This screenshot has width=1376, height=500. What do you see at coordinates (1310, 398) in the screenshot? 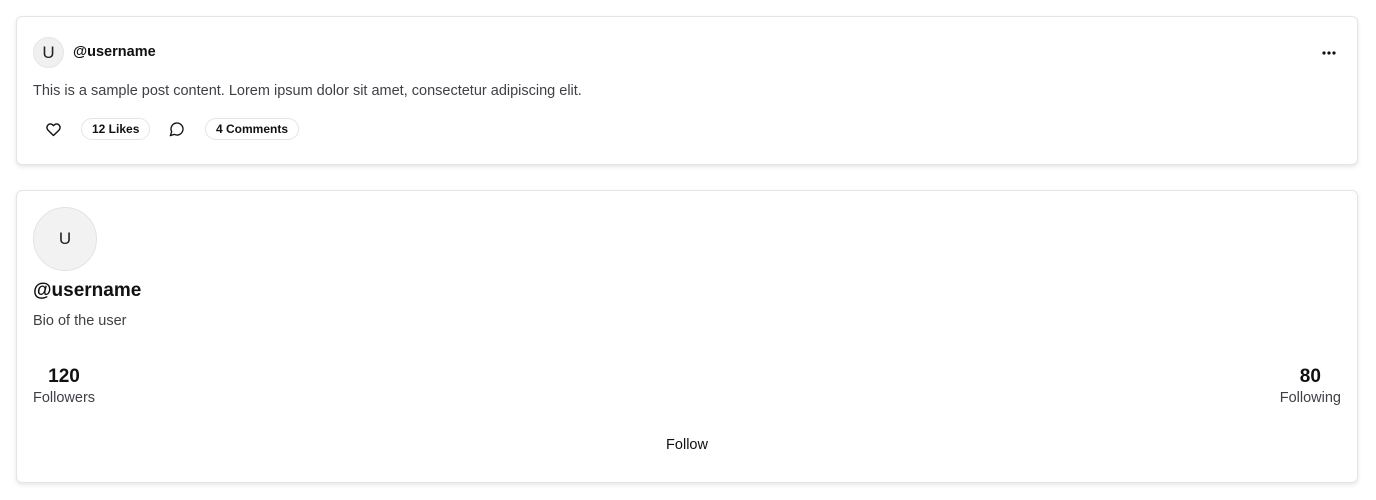
I see `following-label: Following` at bounding box center [1310, 398].